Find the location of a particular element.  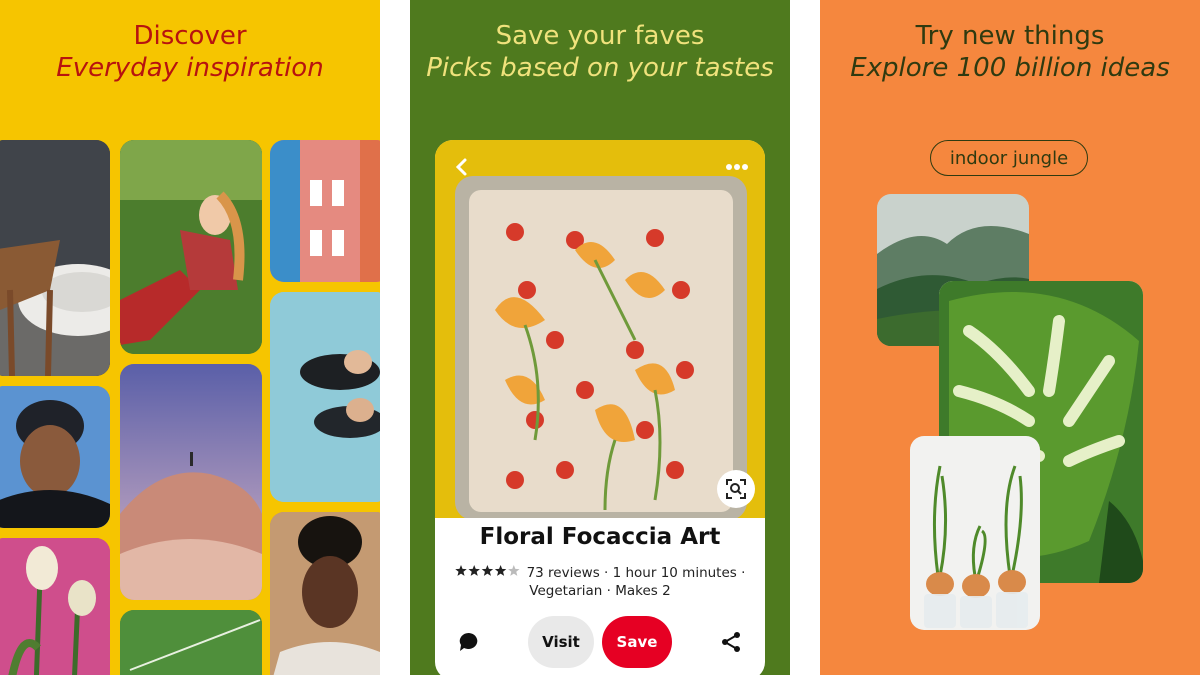

pin-women-in-water is located at coordinates (325, 397).